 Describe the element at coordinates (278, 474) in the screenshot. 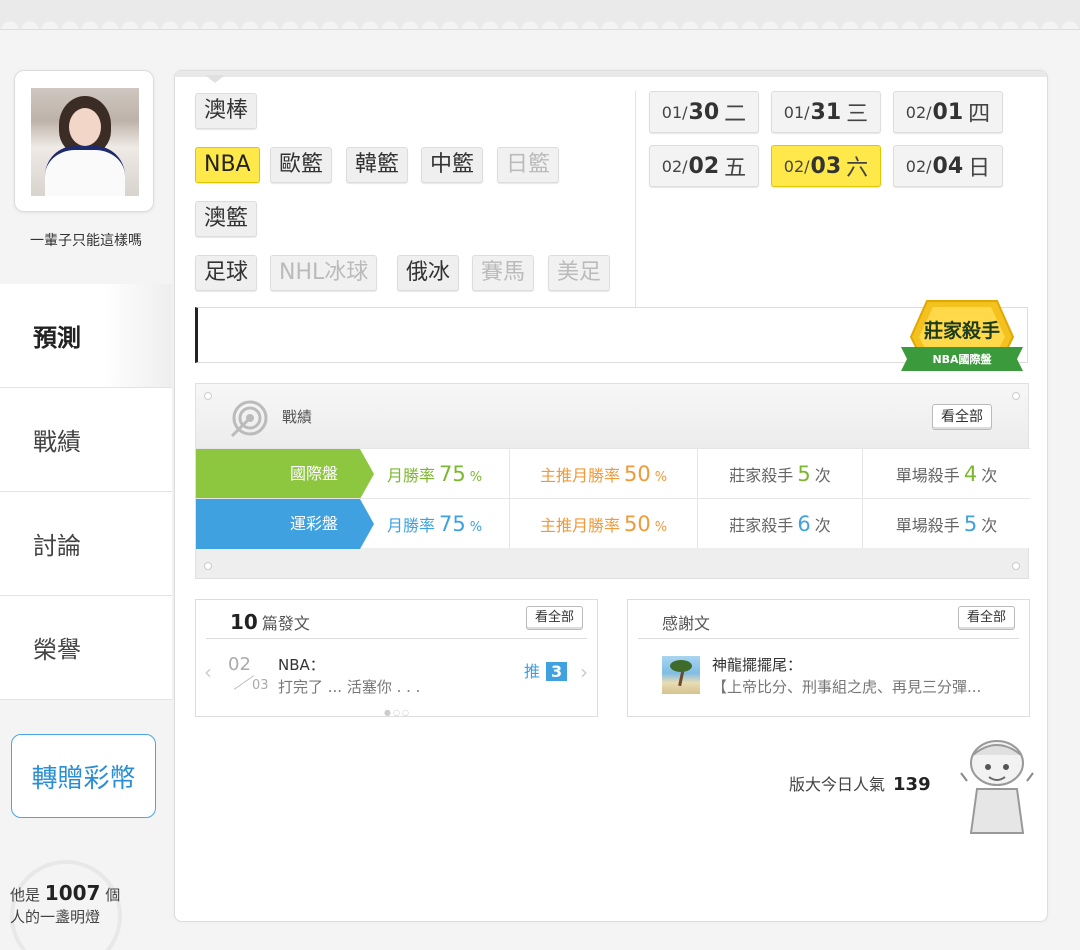

I see `record-row-label: 國際盤` at that location.